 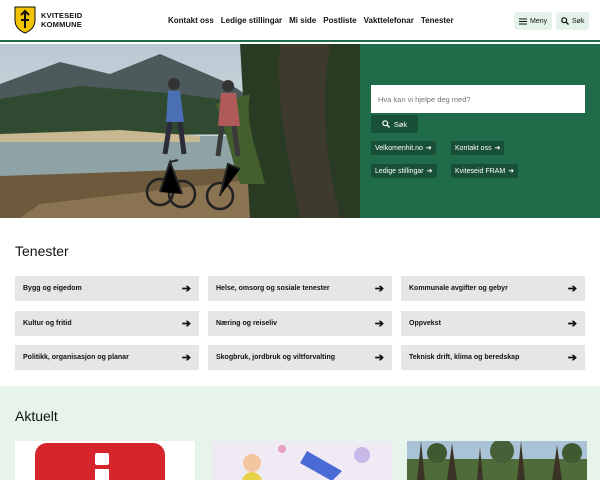 I want to click on quick-link-ledige-stillingar: Ledige stillingar ➔, so click(x=404, y=171).